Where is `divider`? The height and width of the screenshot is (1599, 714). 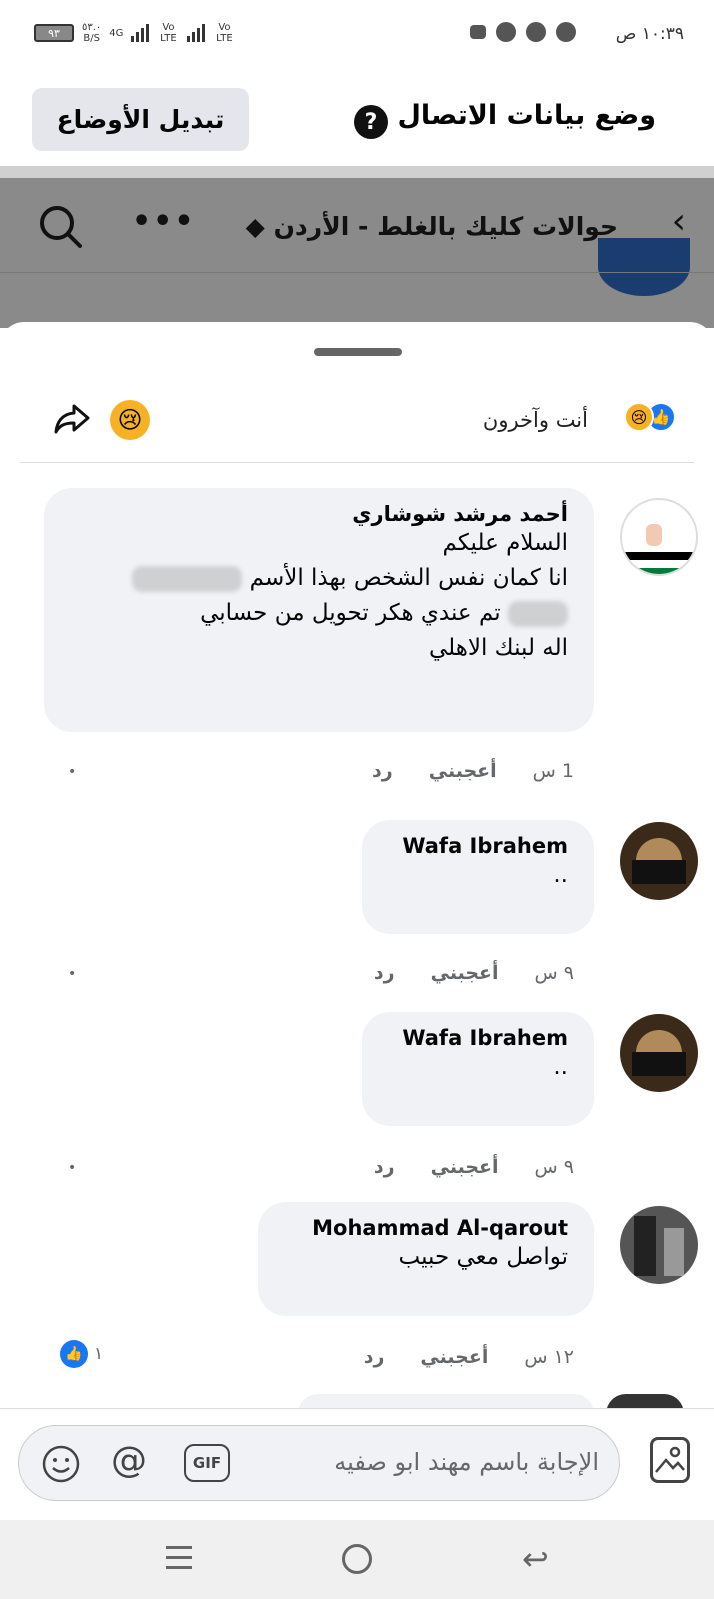 divider is located at coordinates (357, 462).